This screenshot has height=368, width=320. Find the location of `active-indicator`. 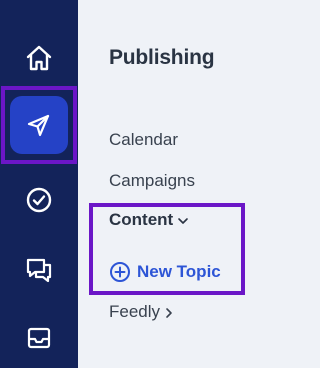

active-indicator is located at coordinates (39, 125).